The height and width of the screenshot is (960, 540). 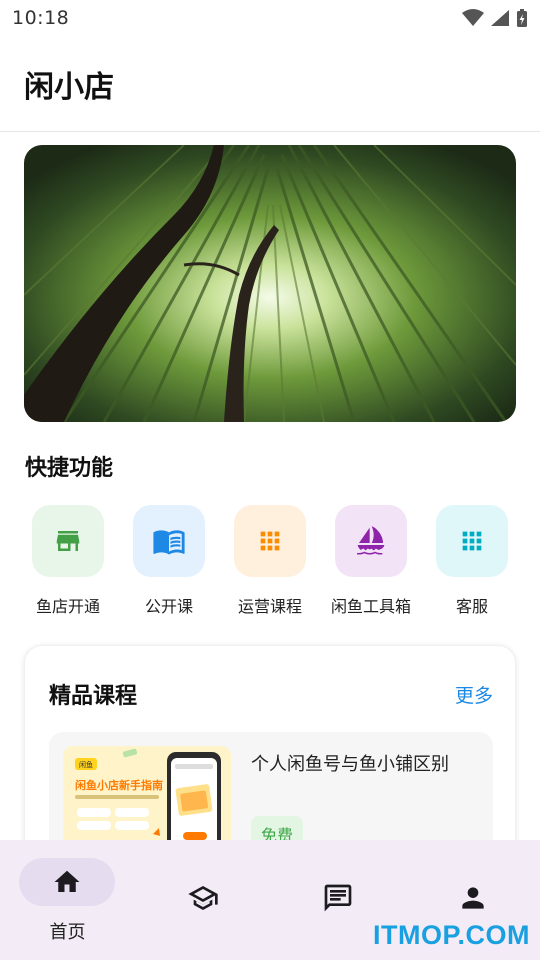 I want to click on quick-functions: 鱼店开通 公开课 运营课程 闲鱼工具箱 客服, so click(x=270, y=561).